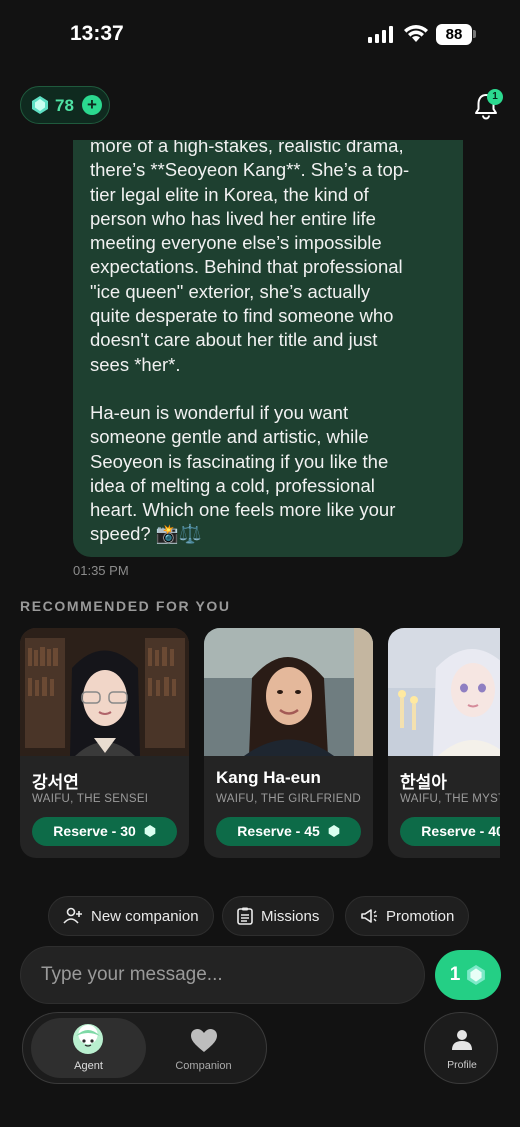 This screenshot has height=1127, width=520. I want to click on nav-profile-tab: Profile, so click(461, 1048).